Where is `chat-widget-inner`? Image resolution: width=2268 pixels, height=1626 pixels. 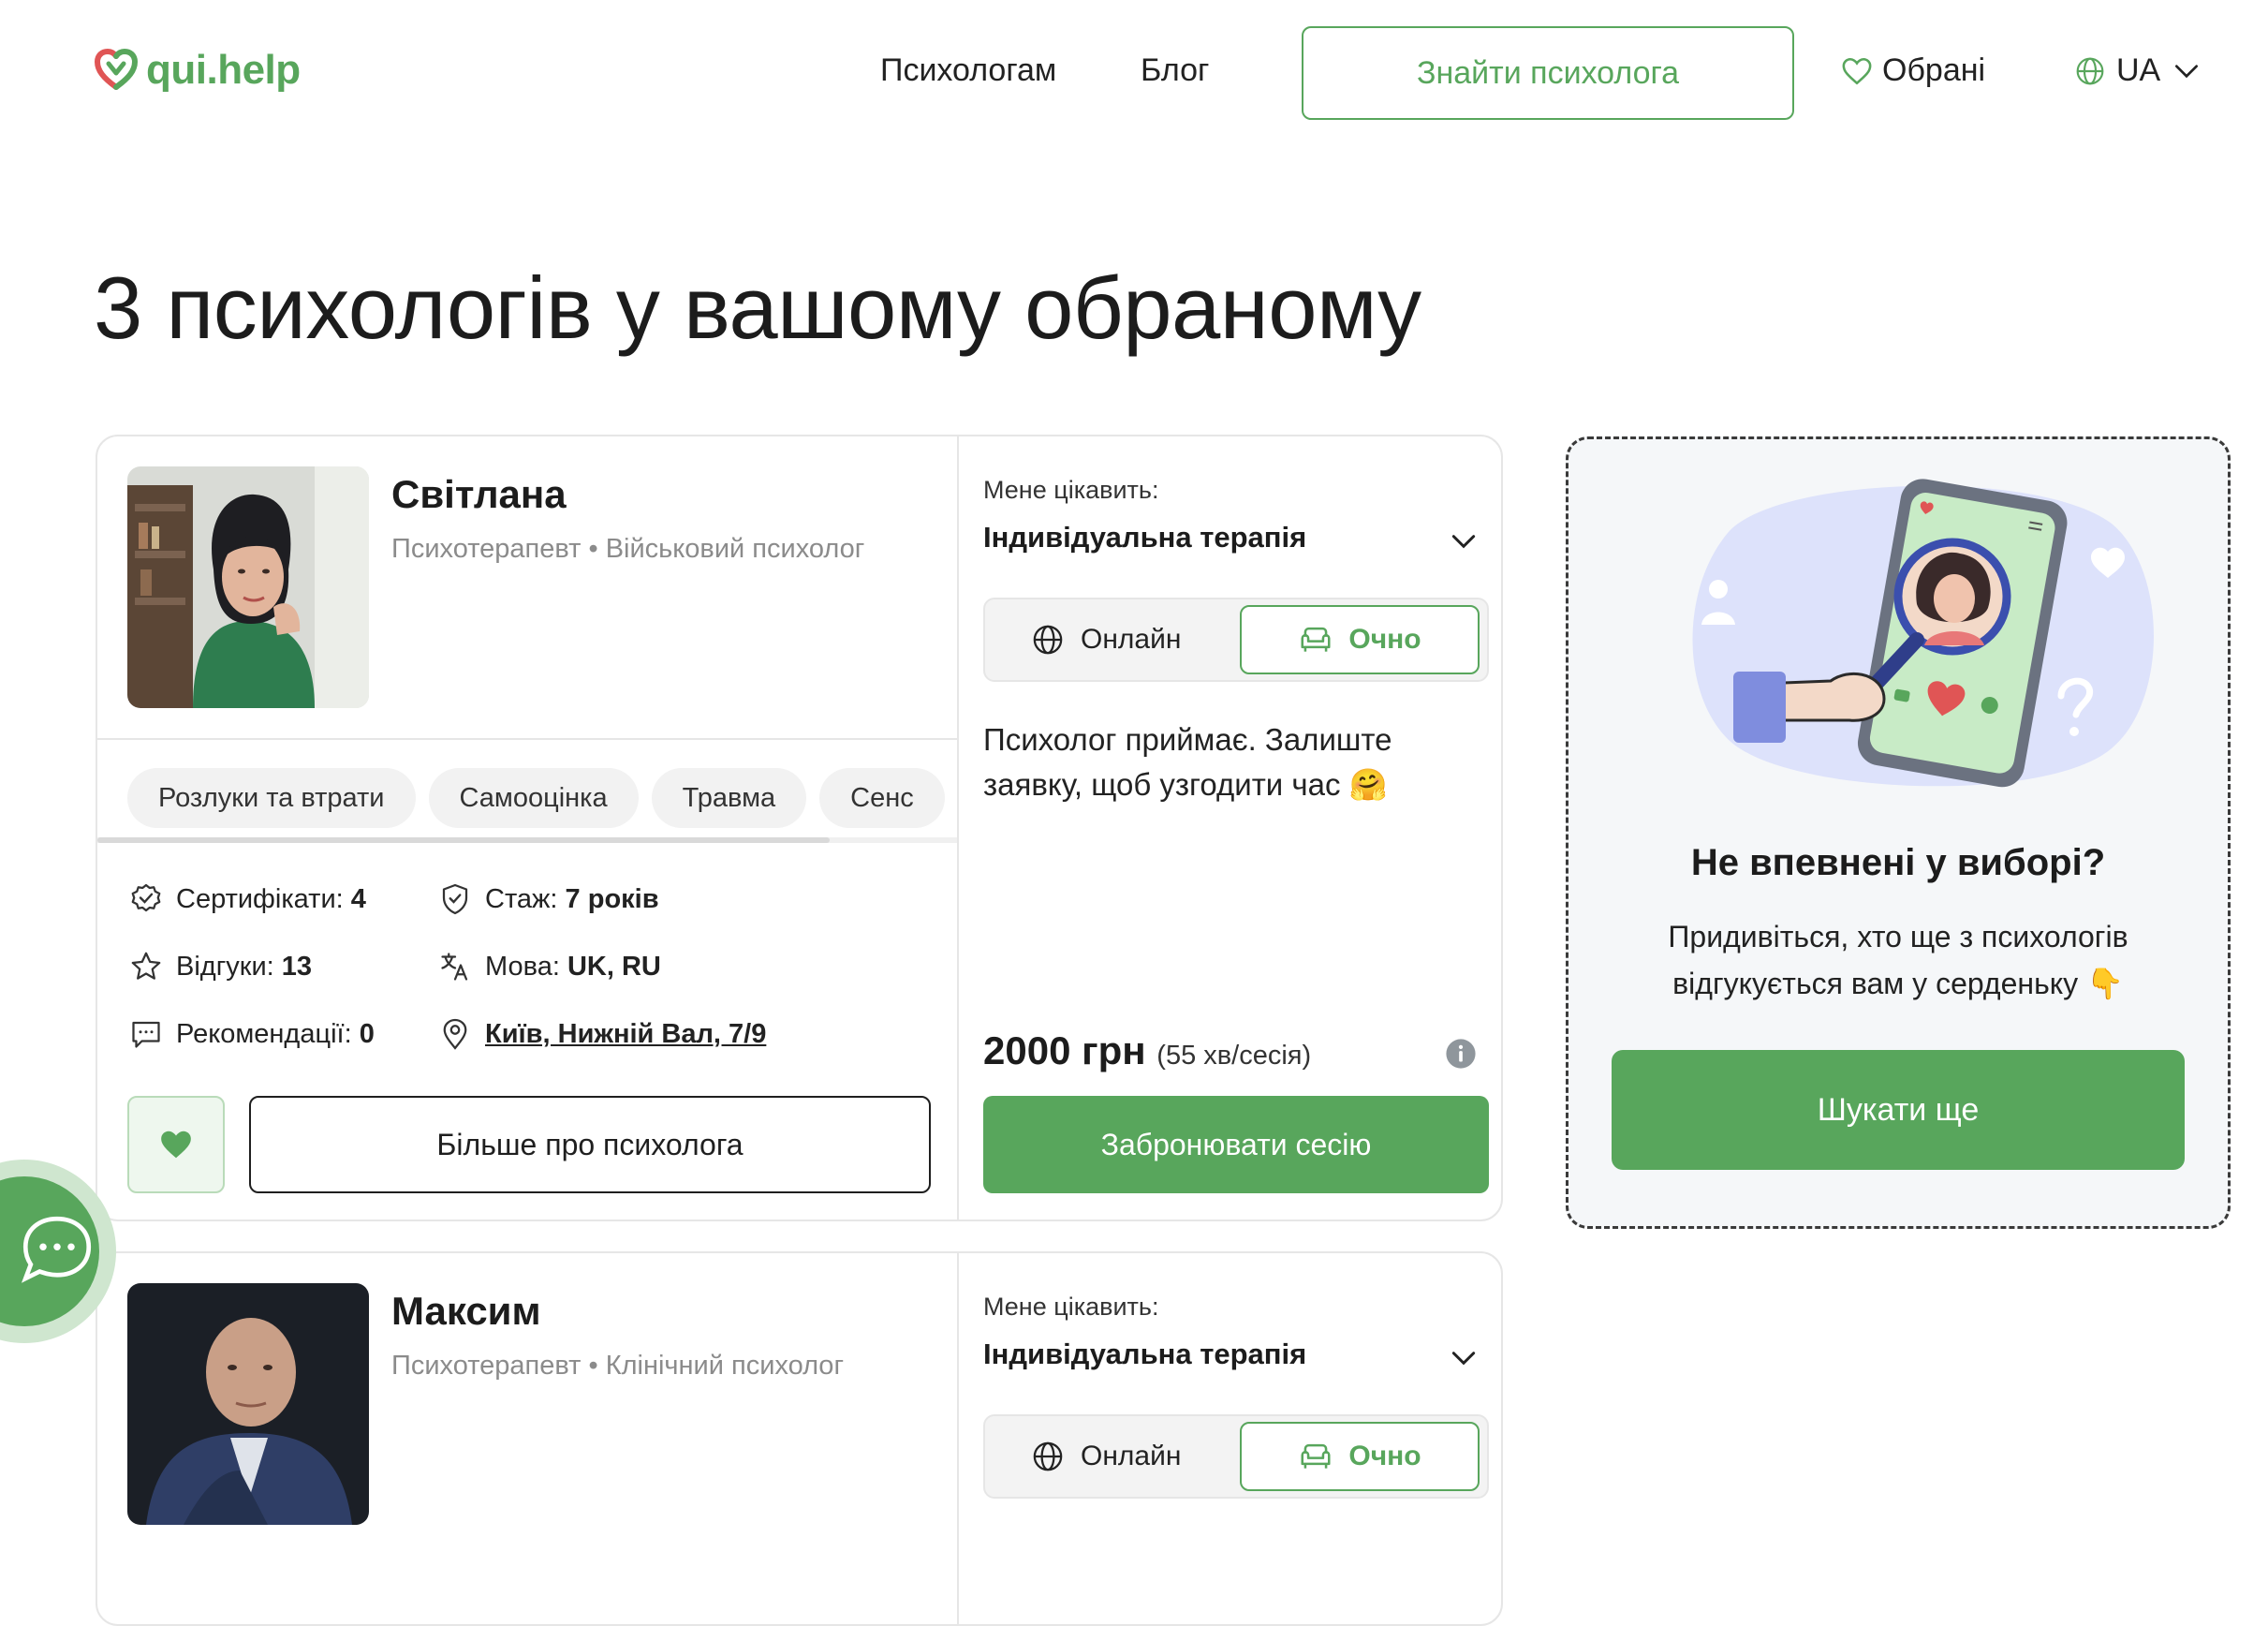 chat-widget-inner is located at coordinates (49, 1251).